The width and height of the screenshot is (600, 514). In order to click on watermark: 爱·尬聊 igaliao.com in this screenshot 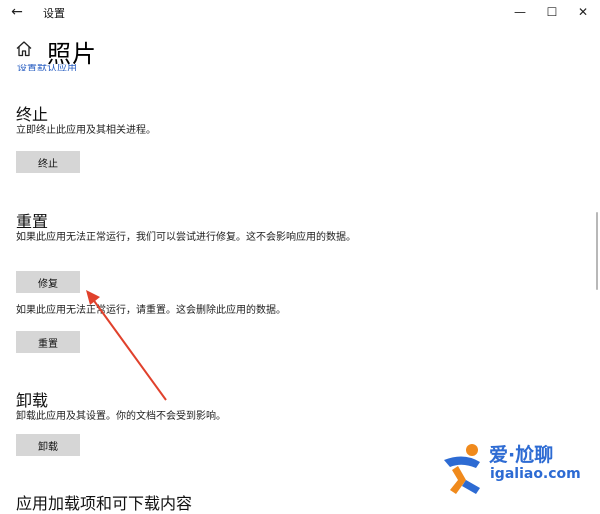, I will do `click(516, 469)`.